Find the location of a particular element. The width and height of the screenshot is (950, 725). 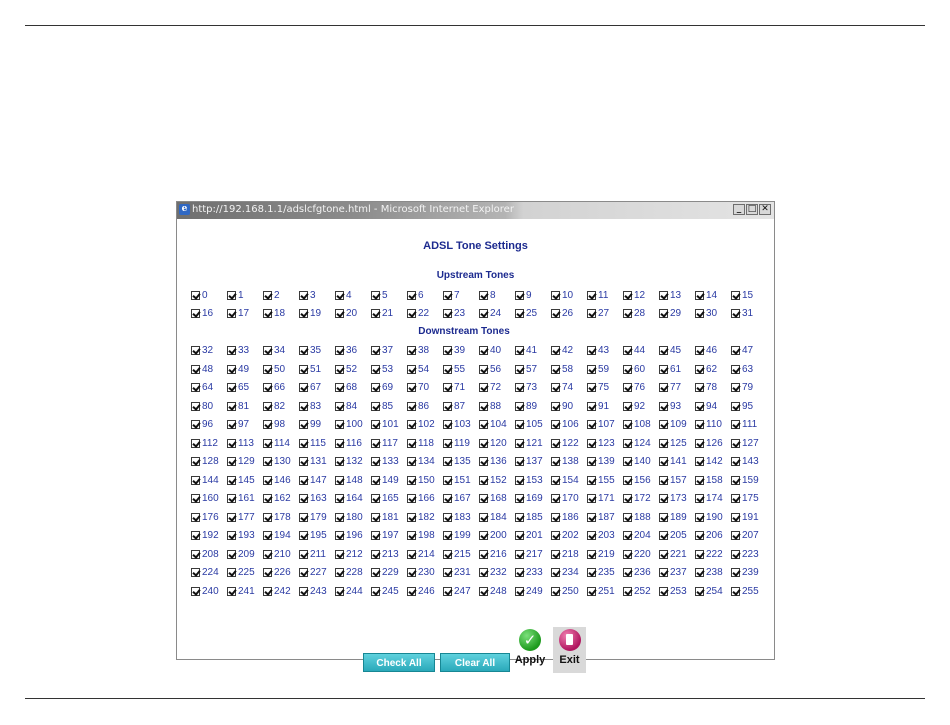

tone-125: 125 is located at coordinates (677, 443).